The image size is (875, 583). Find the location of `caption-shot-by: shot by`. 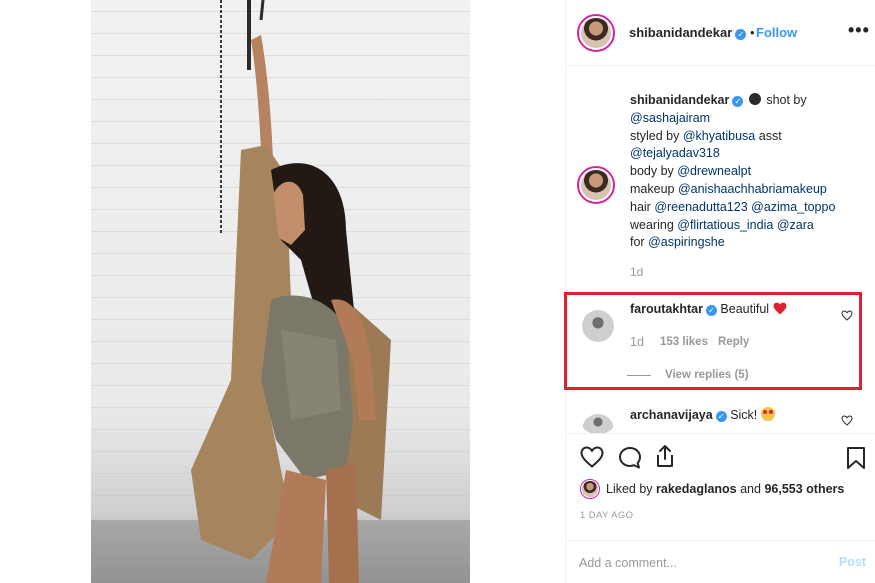

caption-shot-by: shot by is located at coordinates (786, 100).